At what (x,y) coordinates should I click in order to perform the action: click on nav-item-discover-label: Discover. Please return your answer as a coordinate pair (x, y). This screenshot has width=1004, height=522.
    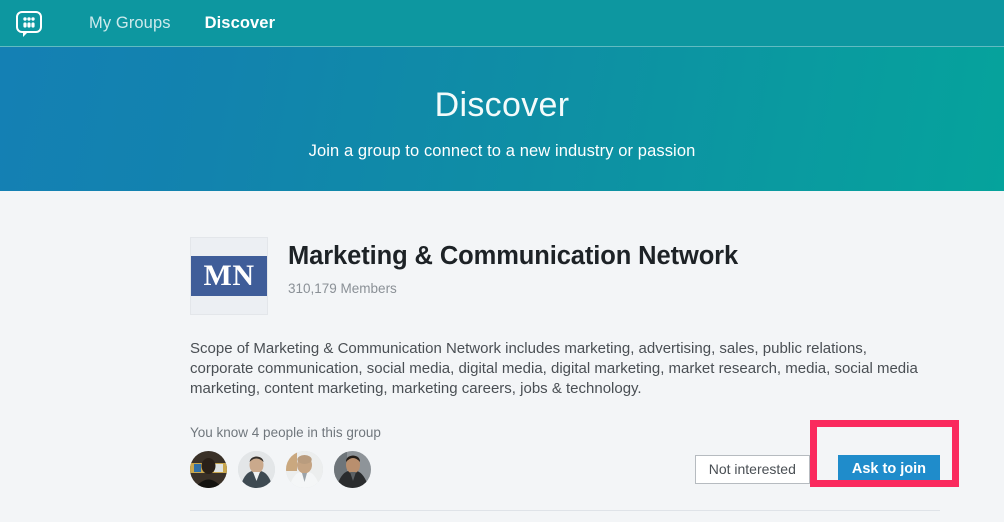
    Looking at the image, I should click on (240, 23).